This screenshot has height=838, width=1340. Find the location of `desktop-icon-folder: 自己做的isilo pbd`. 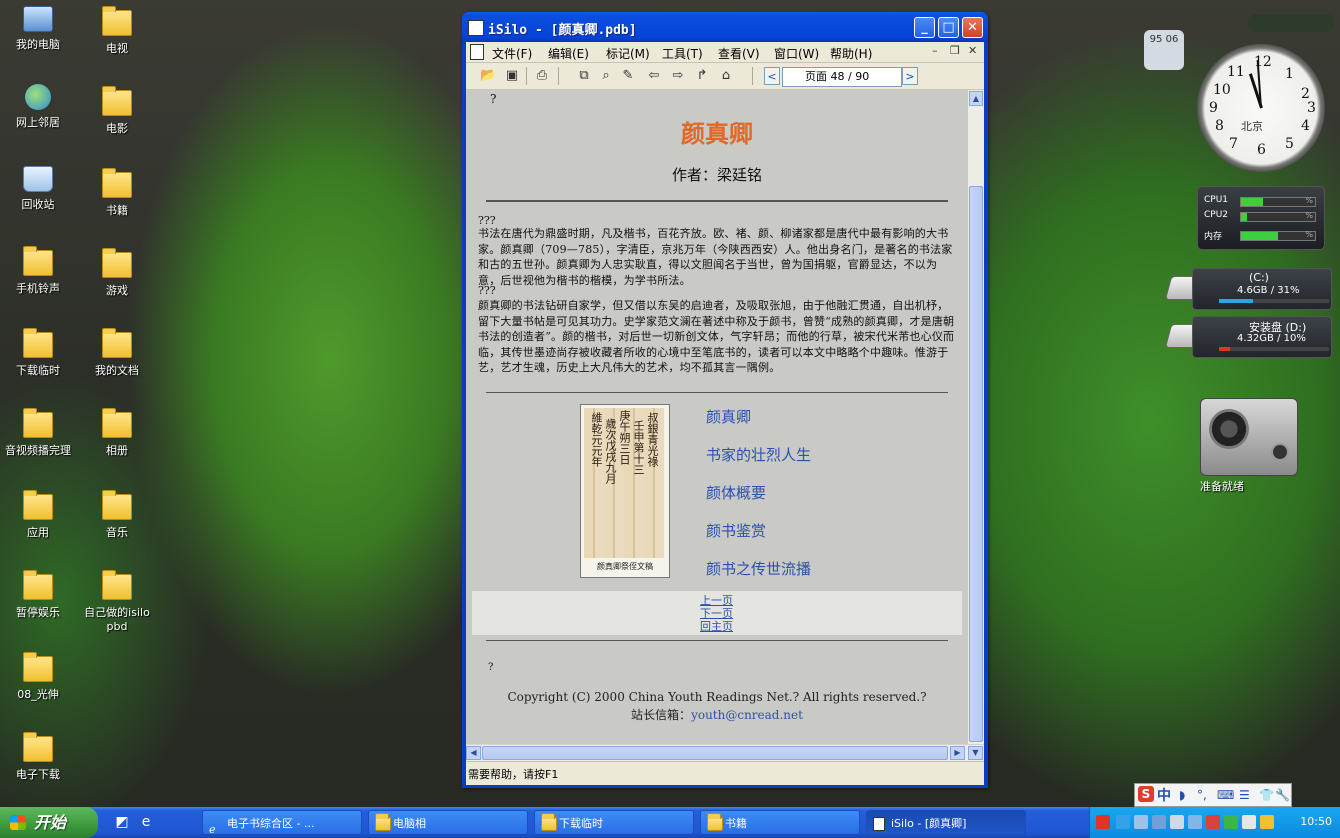

desktop-icon-folder: 自己做的isilo pbd is located at coordinates (117, 601).